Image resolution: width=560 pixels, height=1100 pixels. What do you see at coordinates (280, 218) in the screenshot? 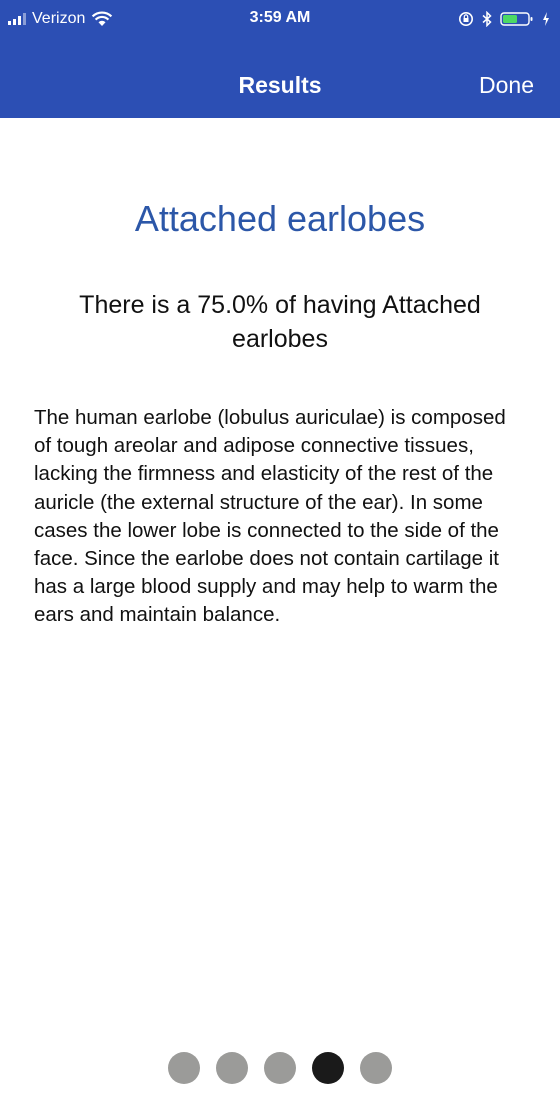
I see `result-title: Attached earlobes` at bounding box center [280, 218].